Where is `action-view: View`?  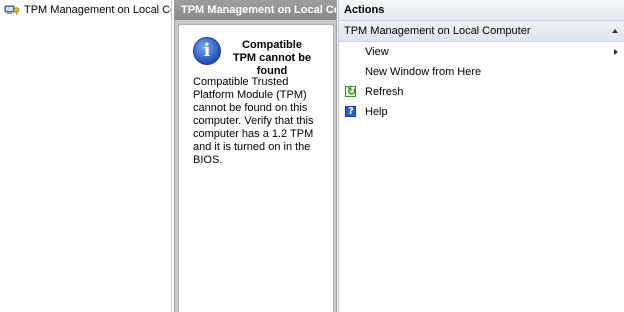
action-view: View is located at coordinates (481, 52).